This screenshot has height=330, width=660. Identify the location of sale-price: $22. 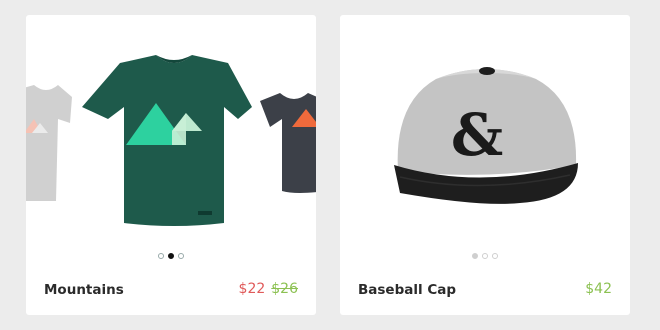
(252, 289).